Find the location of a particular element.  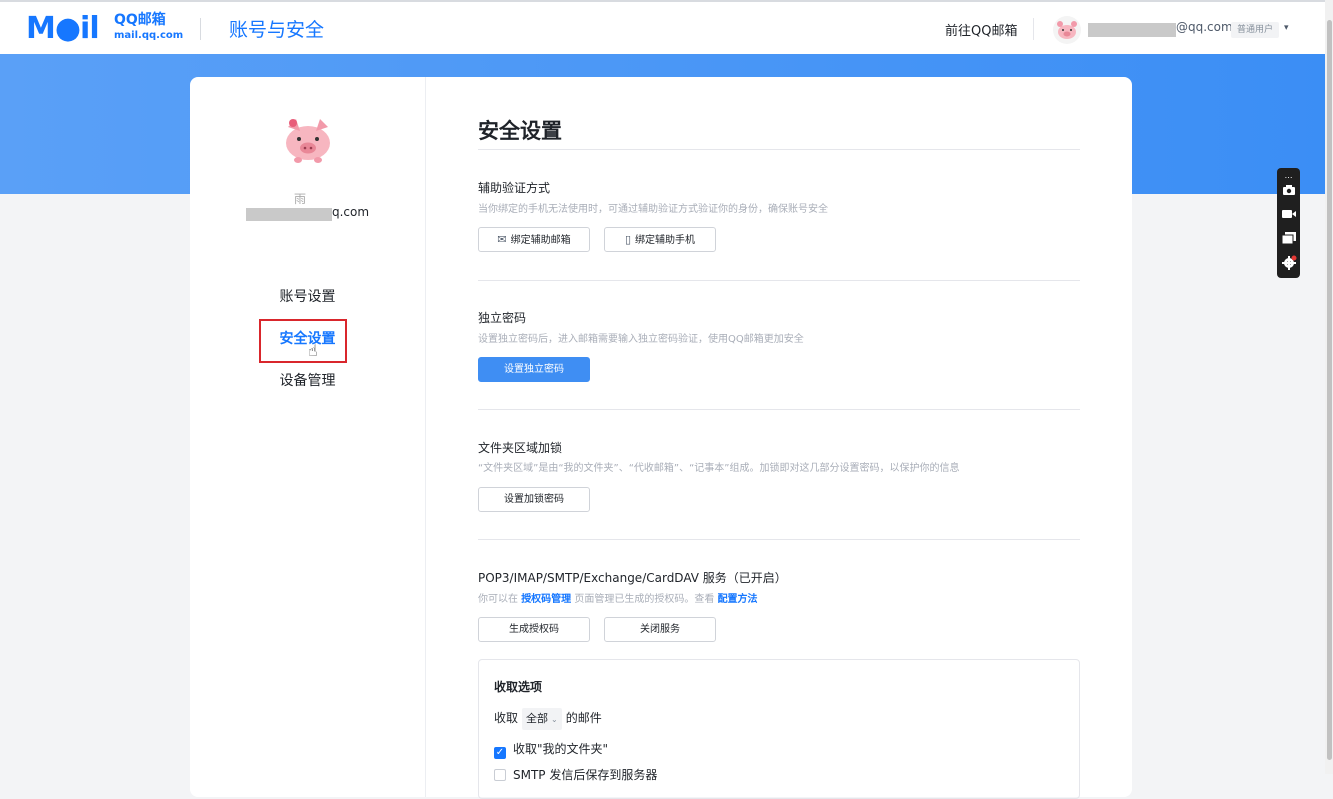

auth-code-management-link: 授权码管理 is located at coordinates (546, 599).